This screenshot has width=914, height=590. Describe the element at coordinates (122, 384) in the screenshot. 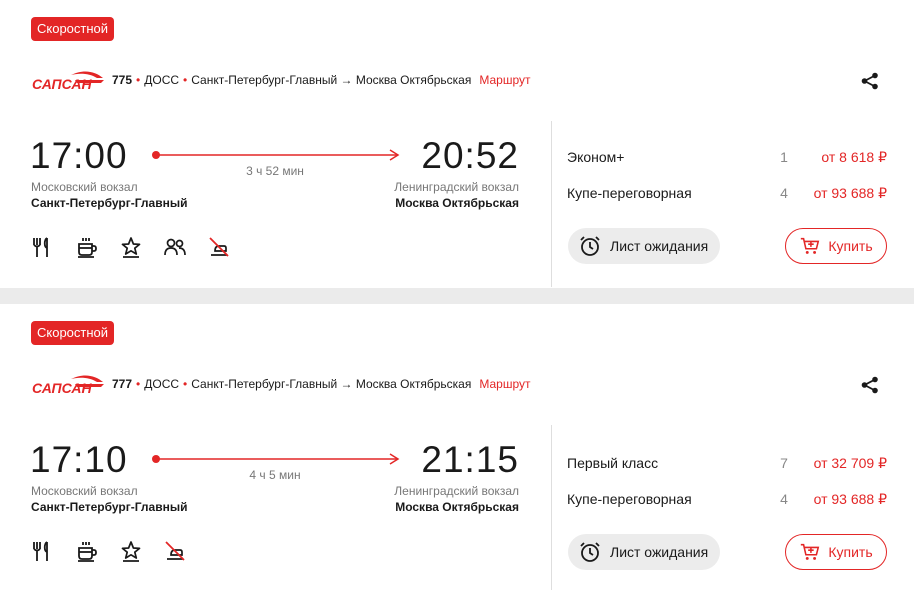

I see `train-number: 777` at that location.